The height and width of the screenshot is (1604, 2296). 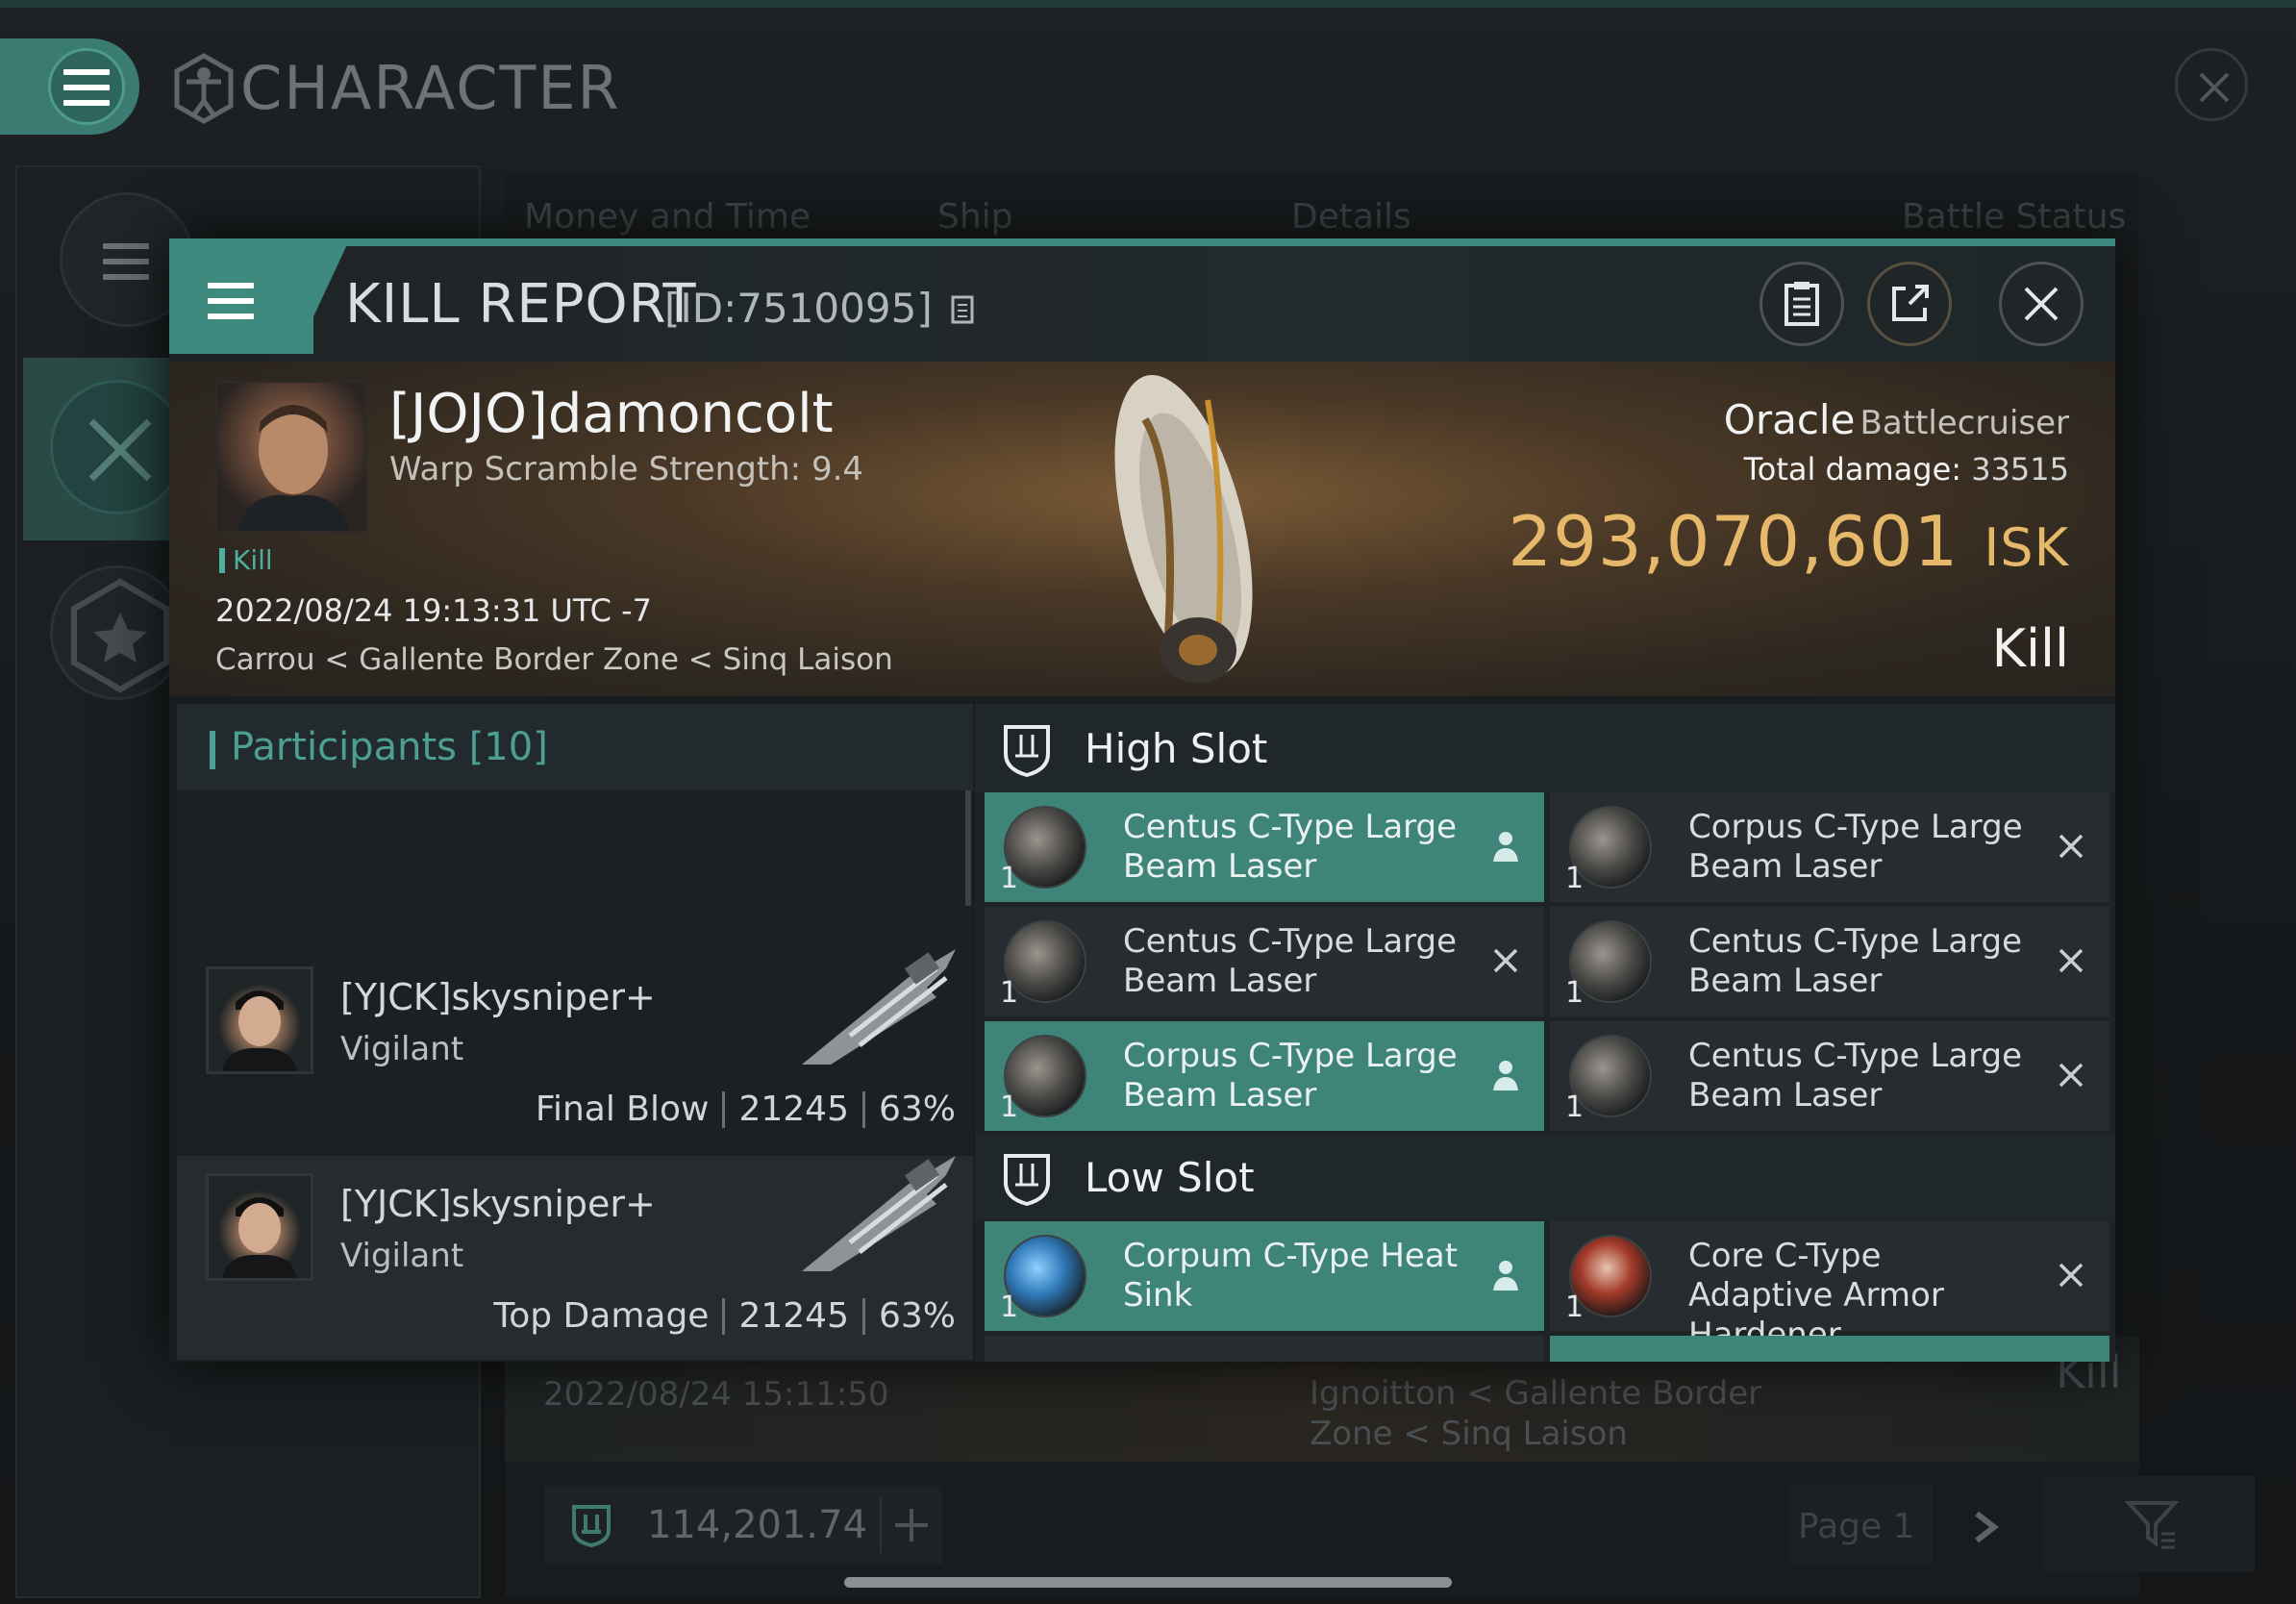 What do you see at coordinates (1545, 1177) in the screenshot?
I see `low-slot-header: Low Slot` at bounding box center [1545, 1177].